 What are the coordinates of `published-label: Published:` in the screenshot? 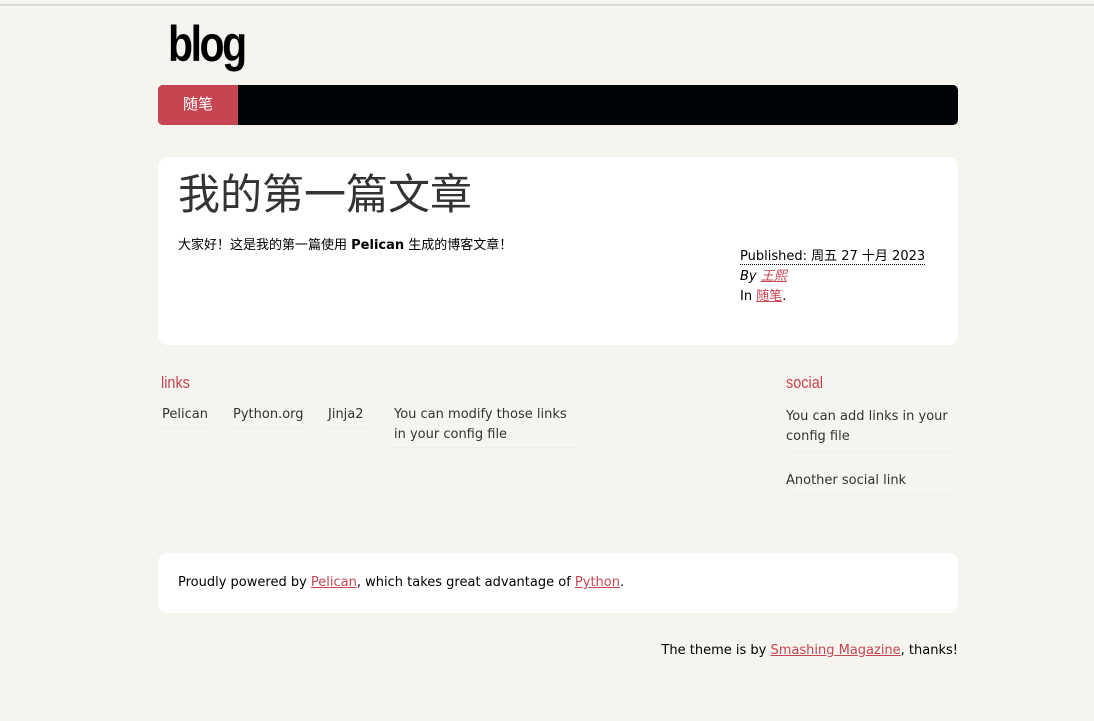 It's located at (773, 256).